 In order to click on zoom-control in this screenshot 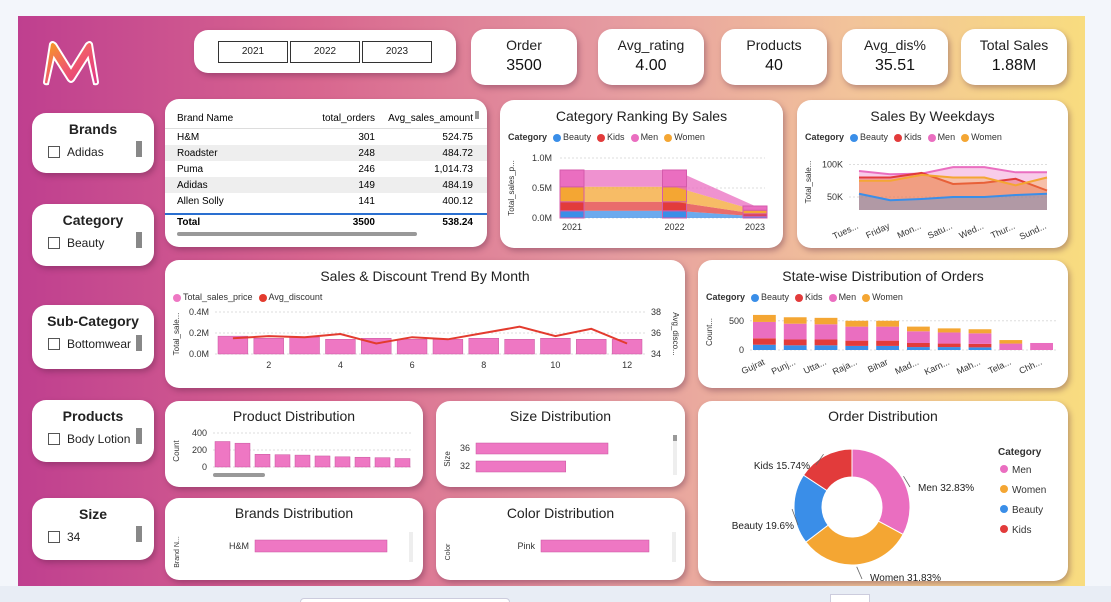, I will do `click(850, 598)`.